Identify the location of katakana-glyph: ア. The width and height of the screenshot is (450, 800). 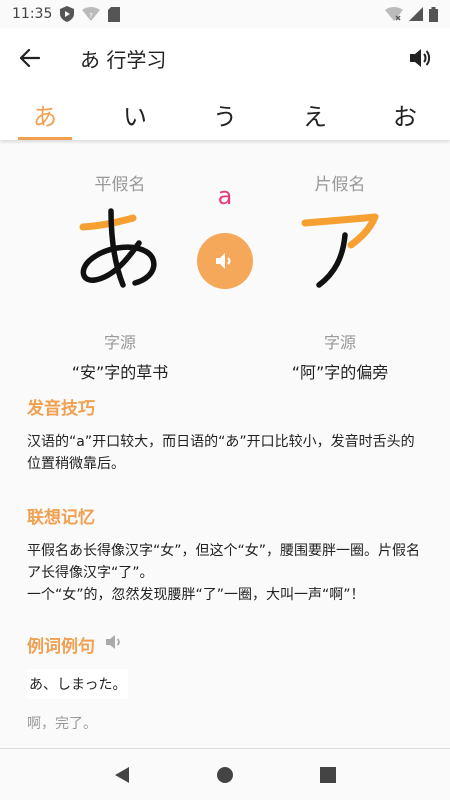
(340, 247).